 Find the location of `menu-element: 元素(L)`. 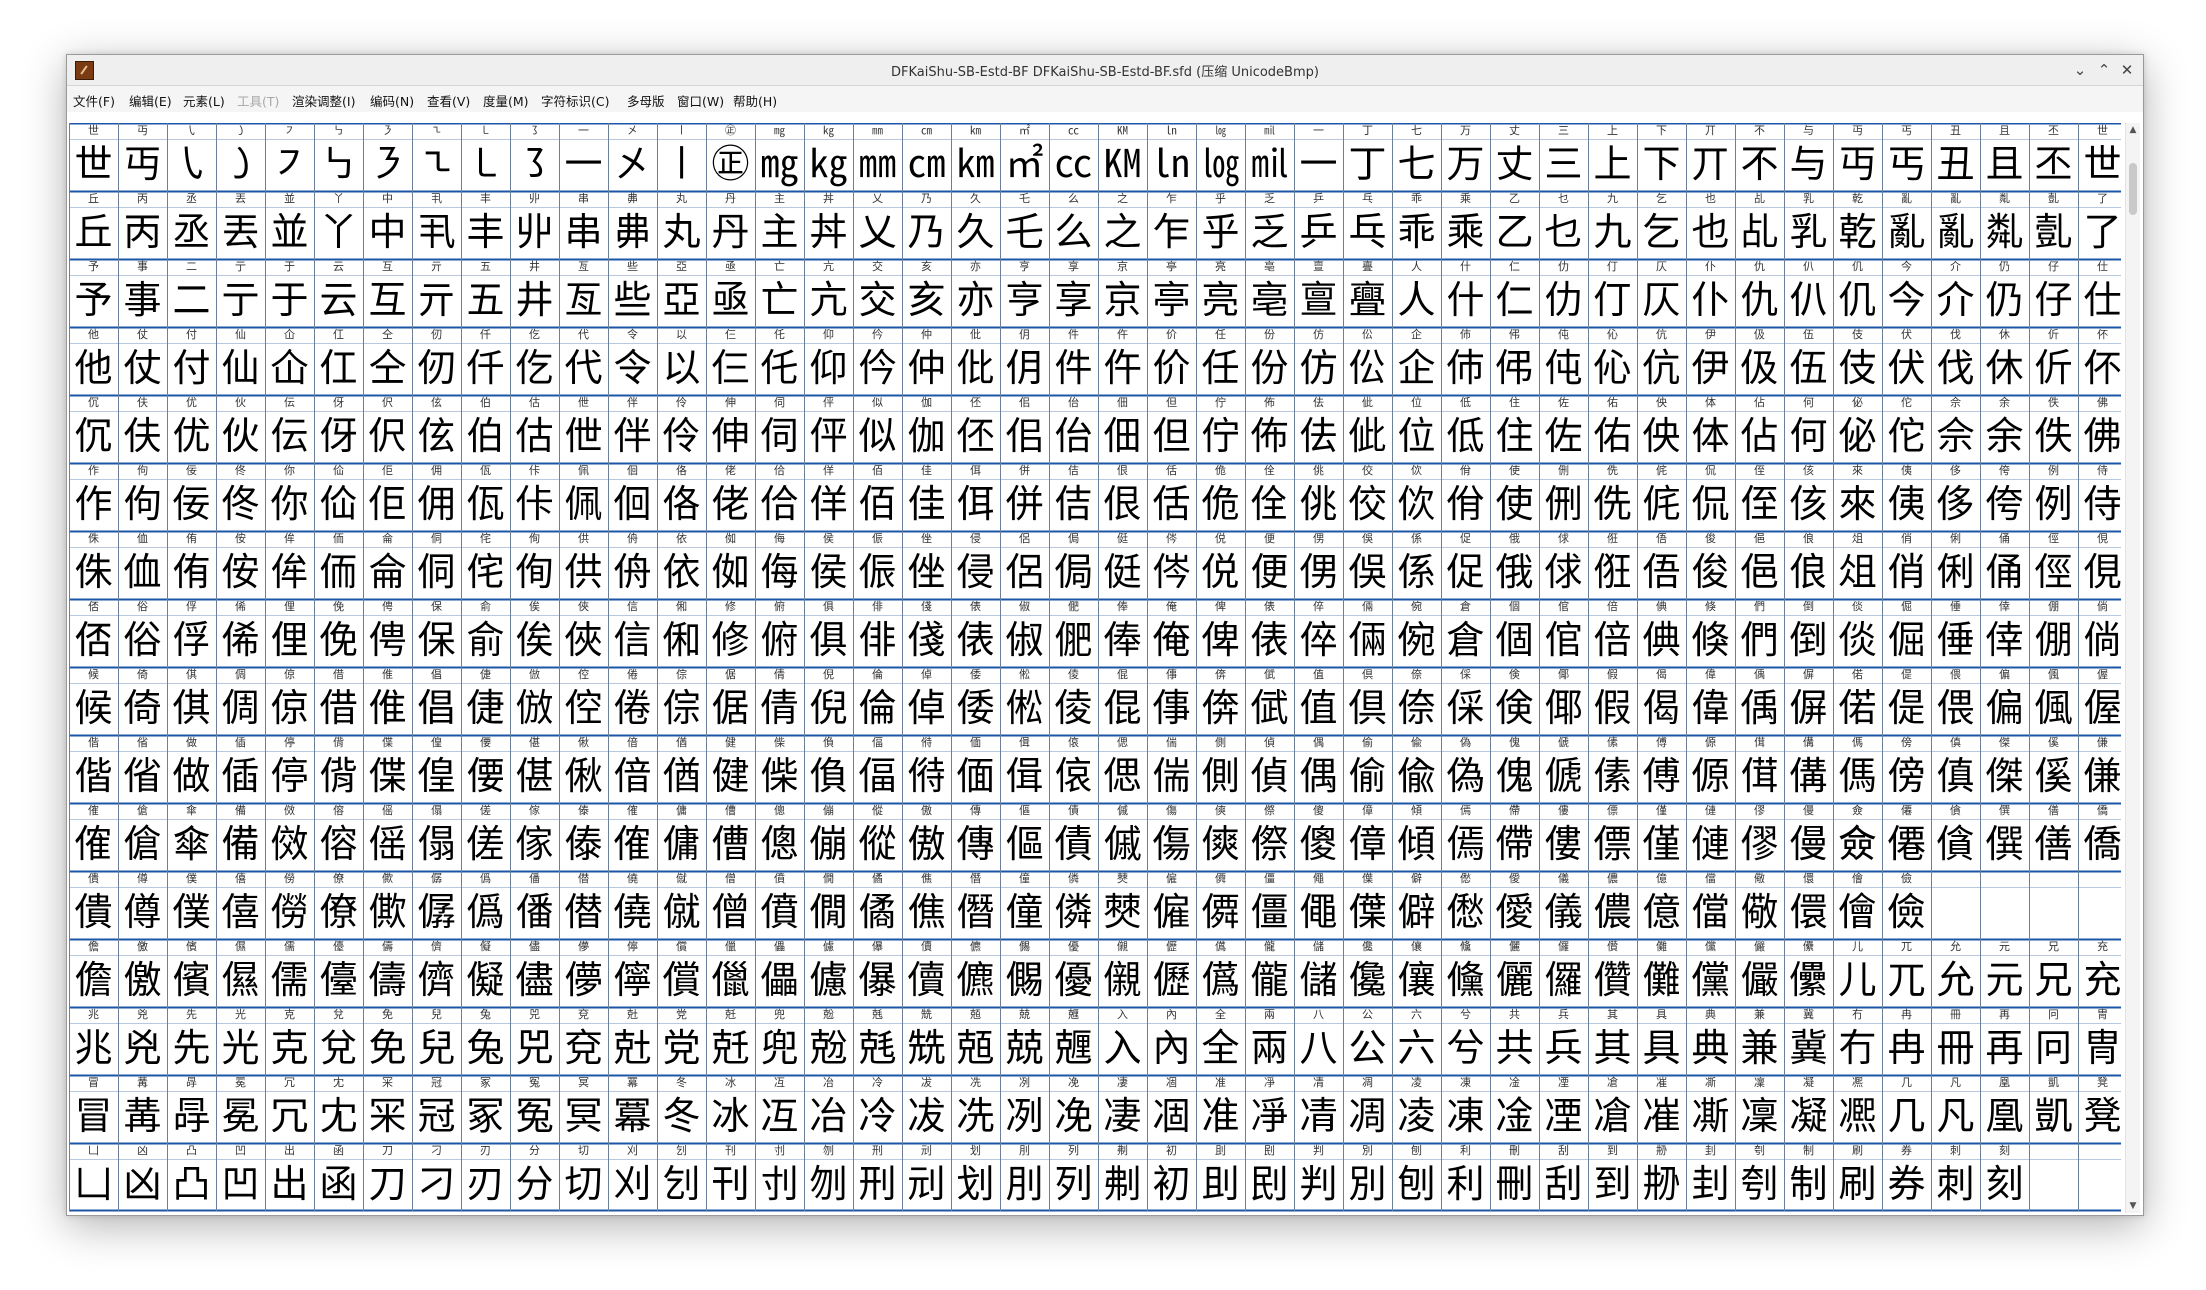

menu-element: 元素(L) is located at coordinates (204, 100).